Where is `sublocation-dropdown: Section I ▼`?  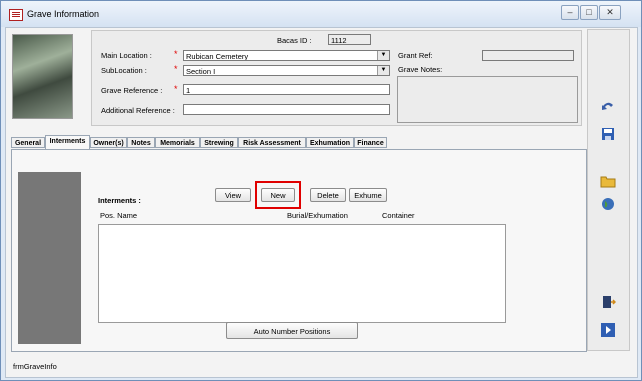
sublocation-dropdown: Section I ▼ is located at coordinates (286, 70).